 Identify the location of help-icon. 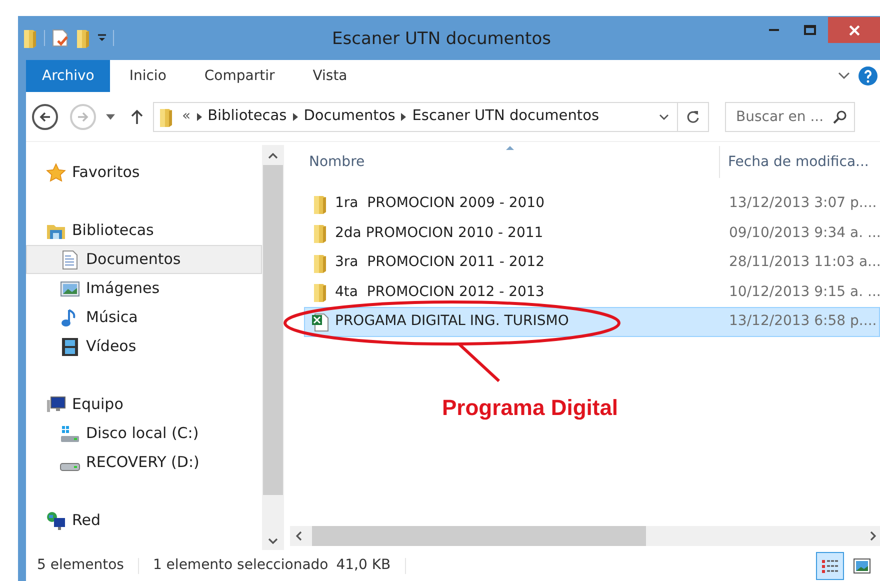
(868, 76).